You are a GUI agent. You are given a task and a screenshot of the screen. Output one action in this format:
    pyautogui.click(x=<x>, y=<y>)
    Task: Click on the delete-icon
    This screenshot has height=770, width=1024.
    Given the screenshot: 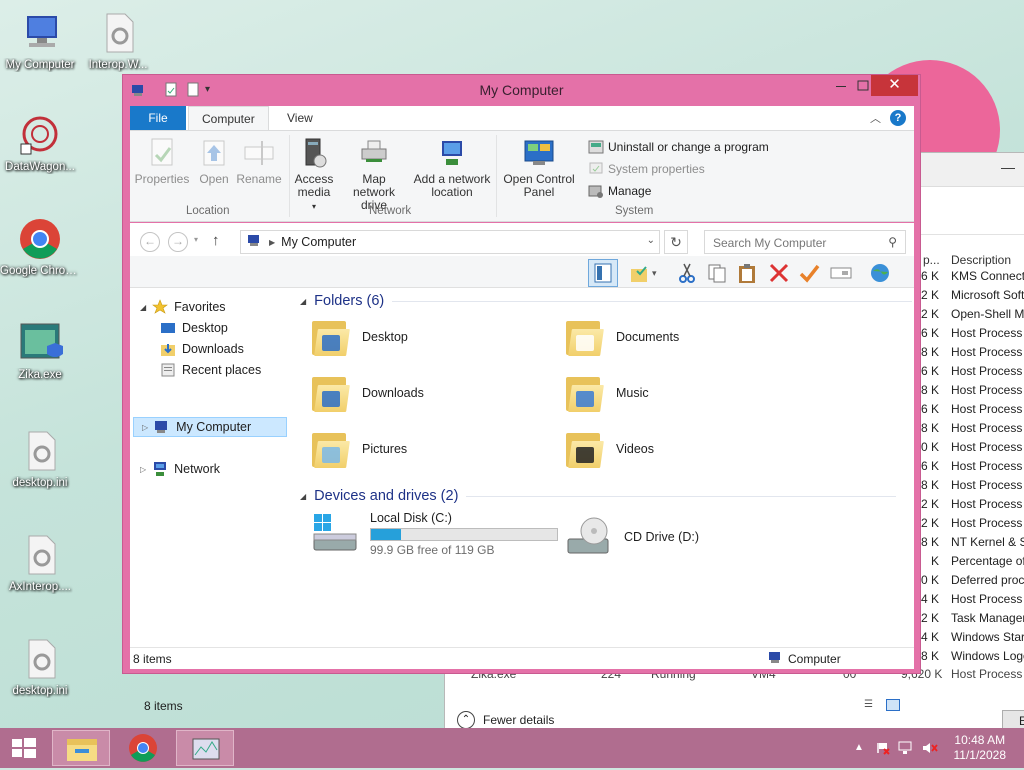 What is the action you would take?
    pyautogui.click(x=779, y=273)
    